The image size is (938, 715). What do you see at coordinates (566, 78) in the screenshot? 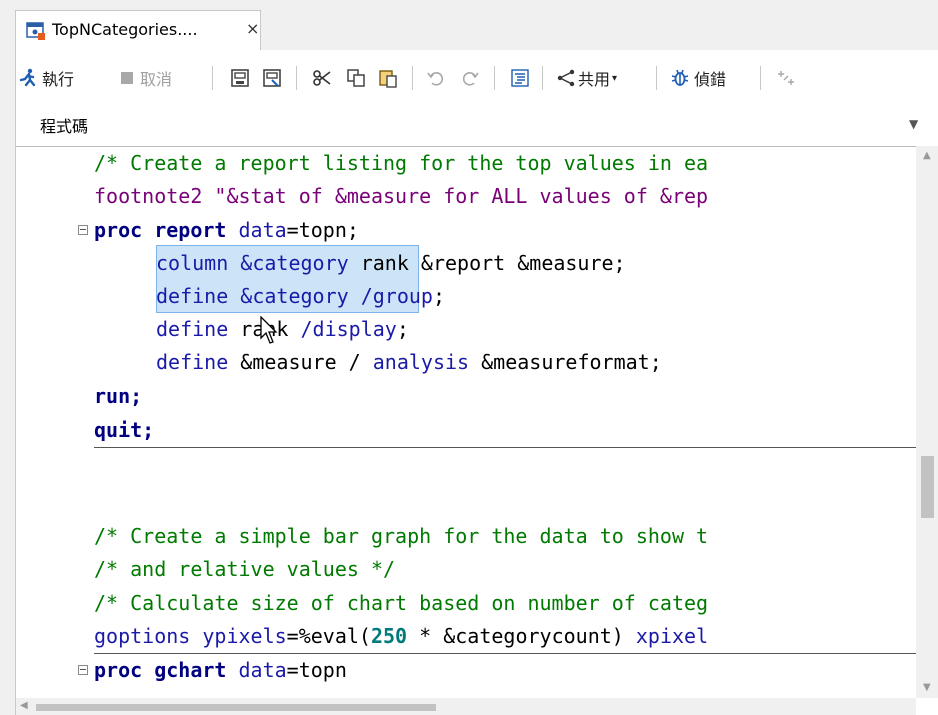
I see `share-icon` at bounding box center [566, 78].